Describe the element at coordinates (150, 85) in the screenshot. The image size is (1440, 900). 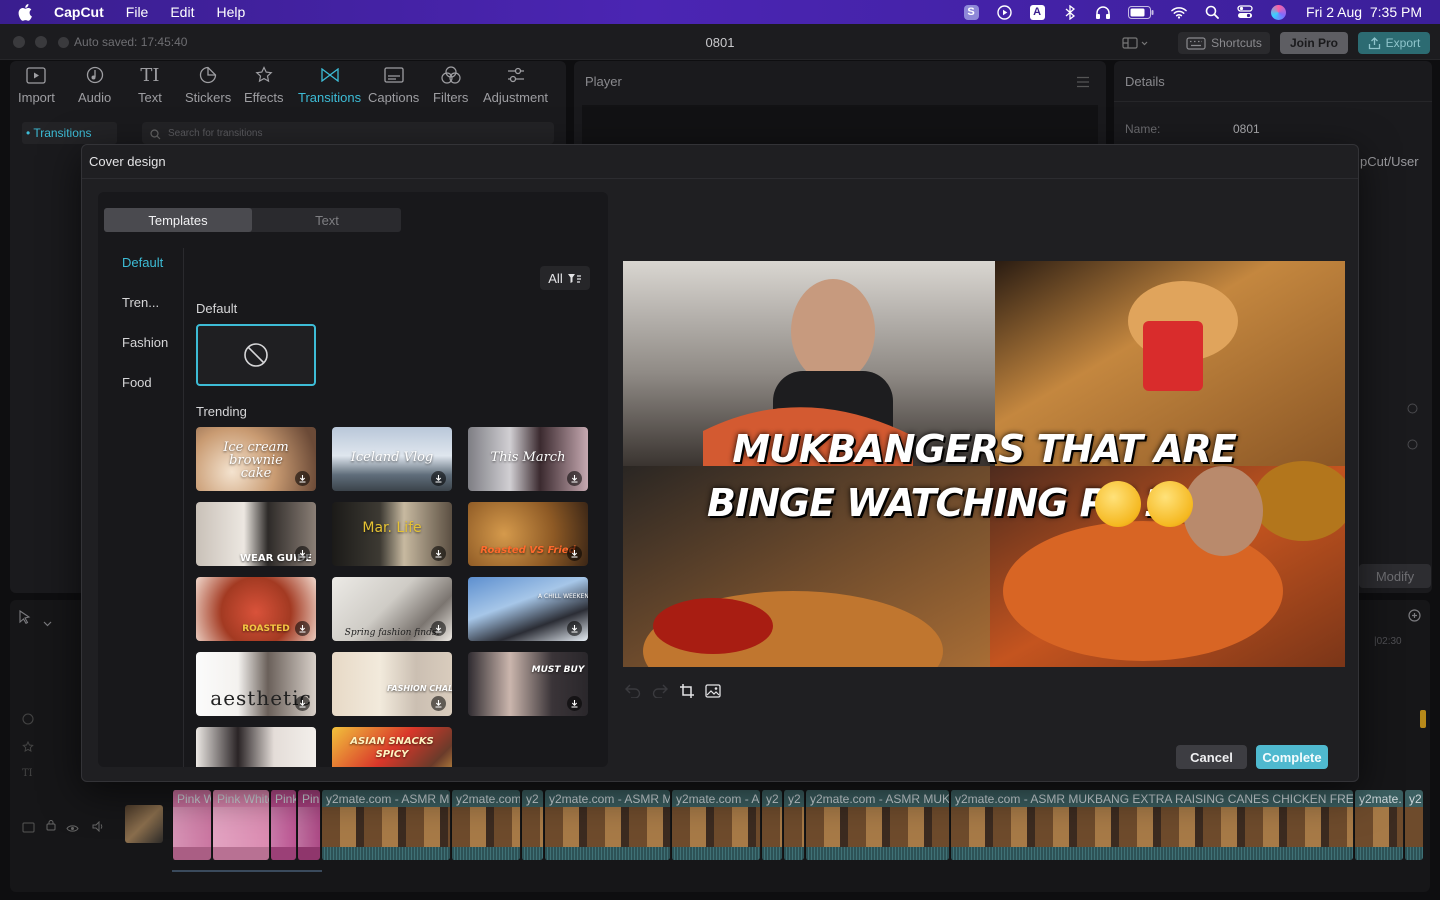
I see `tool-text: TI Text` at that location.